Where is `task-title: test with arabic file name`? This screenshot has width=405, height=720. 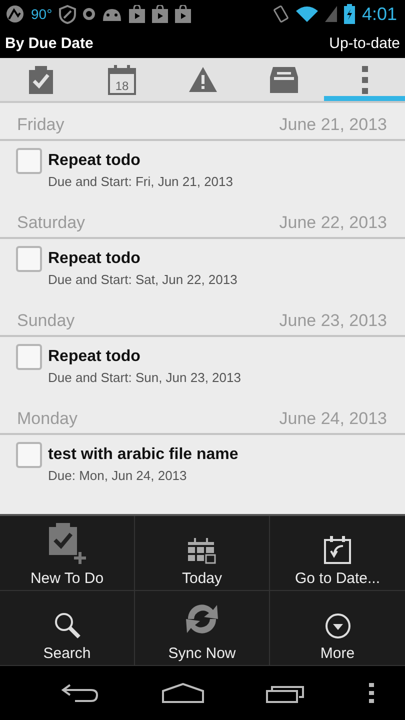
task-title: test with arabic file name is located at coordinates (143, 455).